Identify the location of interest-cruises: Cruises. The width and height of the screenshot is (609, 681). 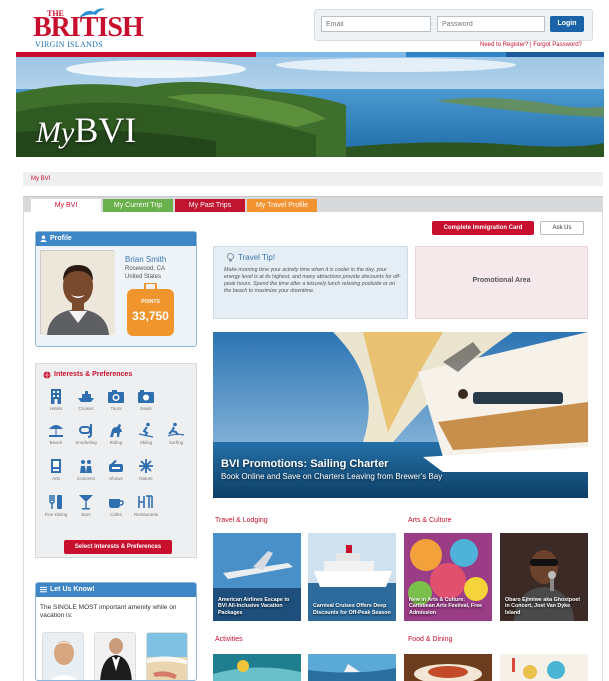
(86, 399).